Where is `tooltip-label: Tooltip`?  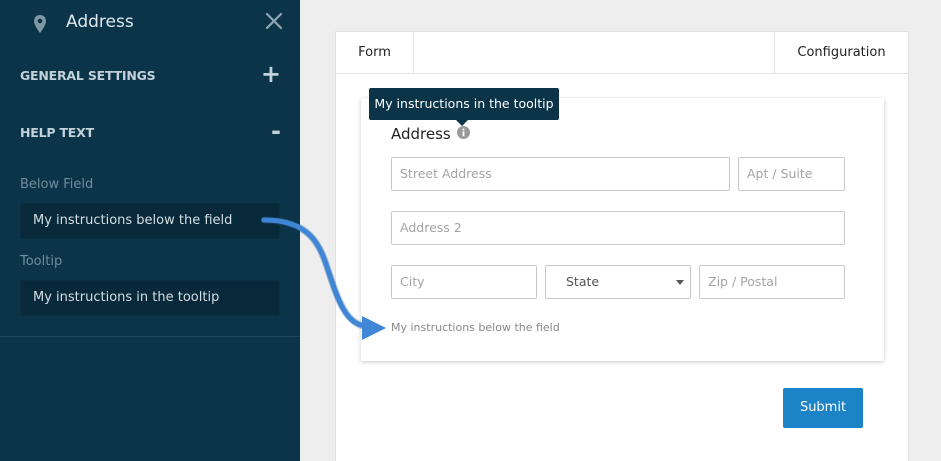 tooltip-label: Tooltip is located at coordinates (41, 261).